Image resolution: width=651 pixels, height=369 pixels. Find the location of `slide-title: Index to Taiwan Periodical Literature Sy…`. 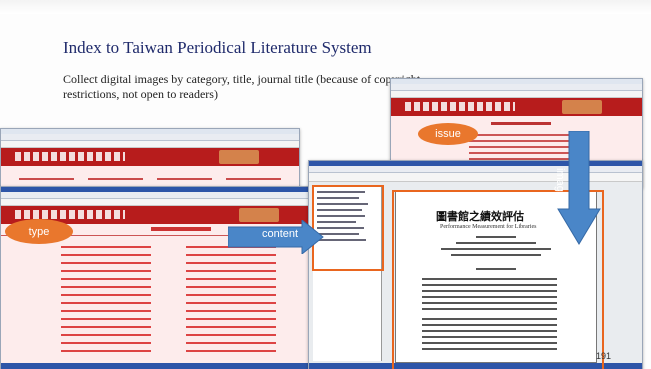

slide-title: Index to Taiwan Periodical Literature Sy… is located at coordinates (217, 47).